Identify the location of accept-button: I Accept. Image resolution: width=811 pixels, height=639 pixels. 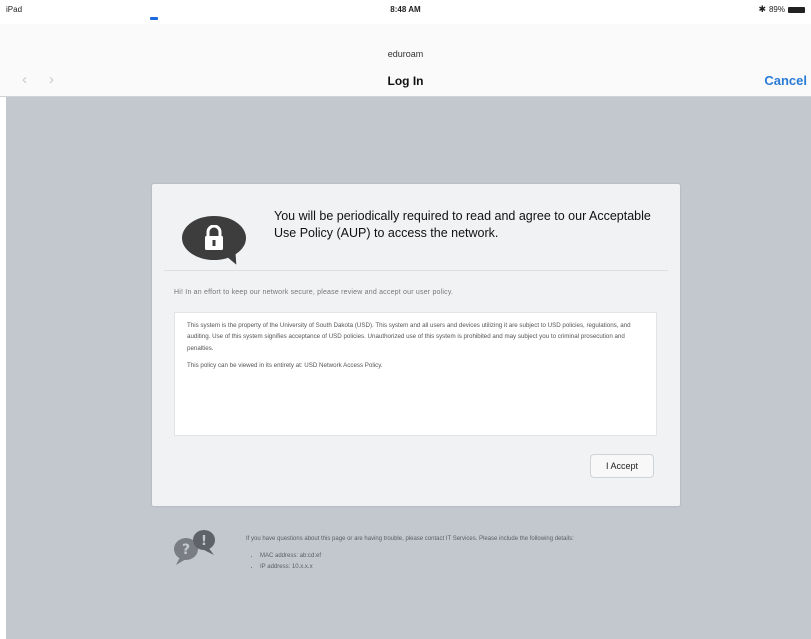
(622, 466).